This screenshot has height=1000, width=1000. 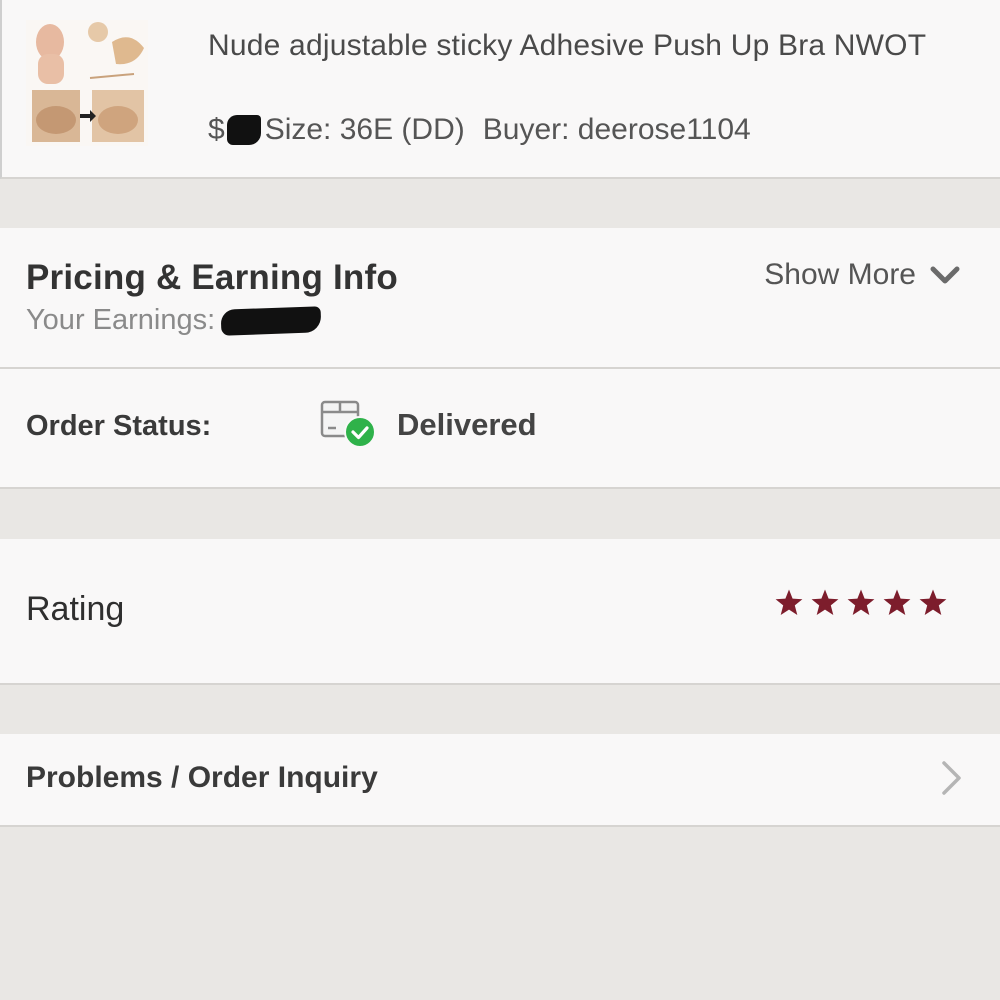 I want to click on earnings-row: Your Earnings:, so click(x=174, y=320).